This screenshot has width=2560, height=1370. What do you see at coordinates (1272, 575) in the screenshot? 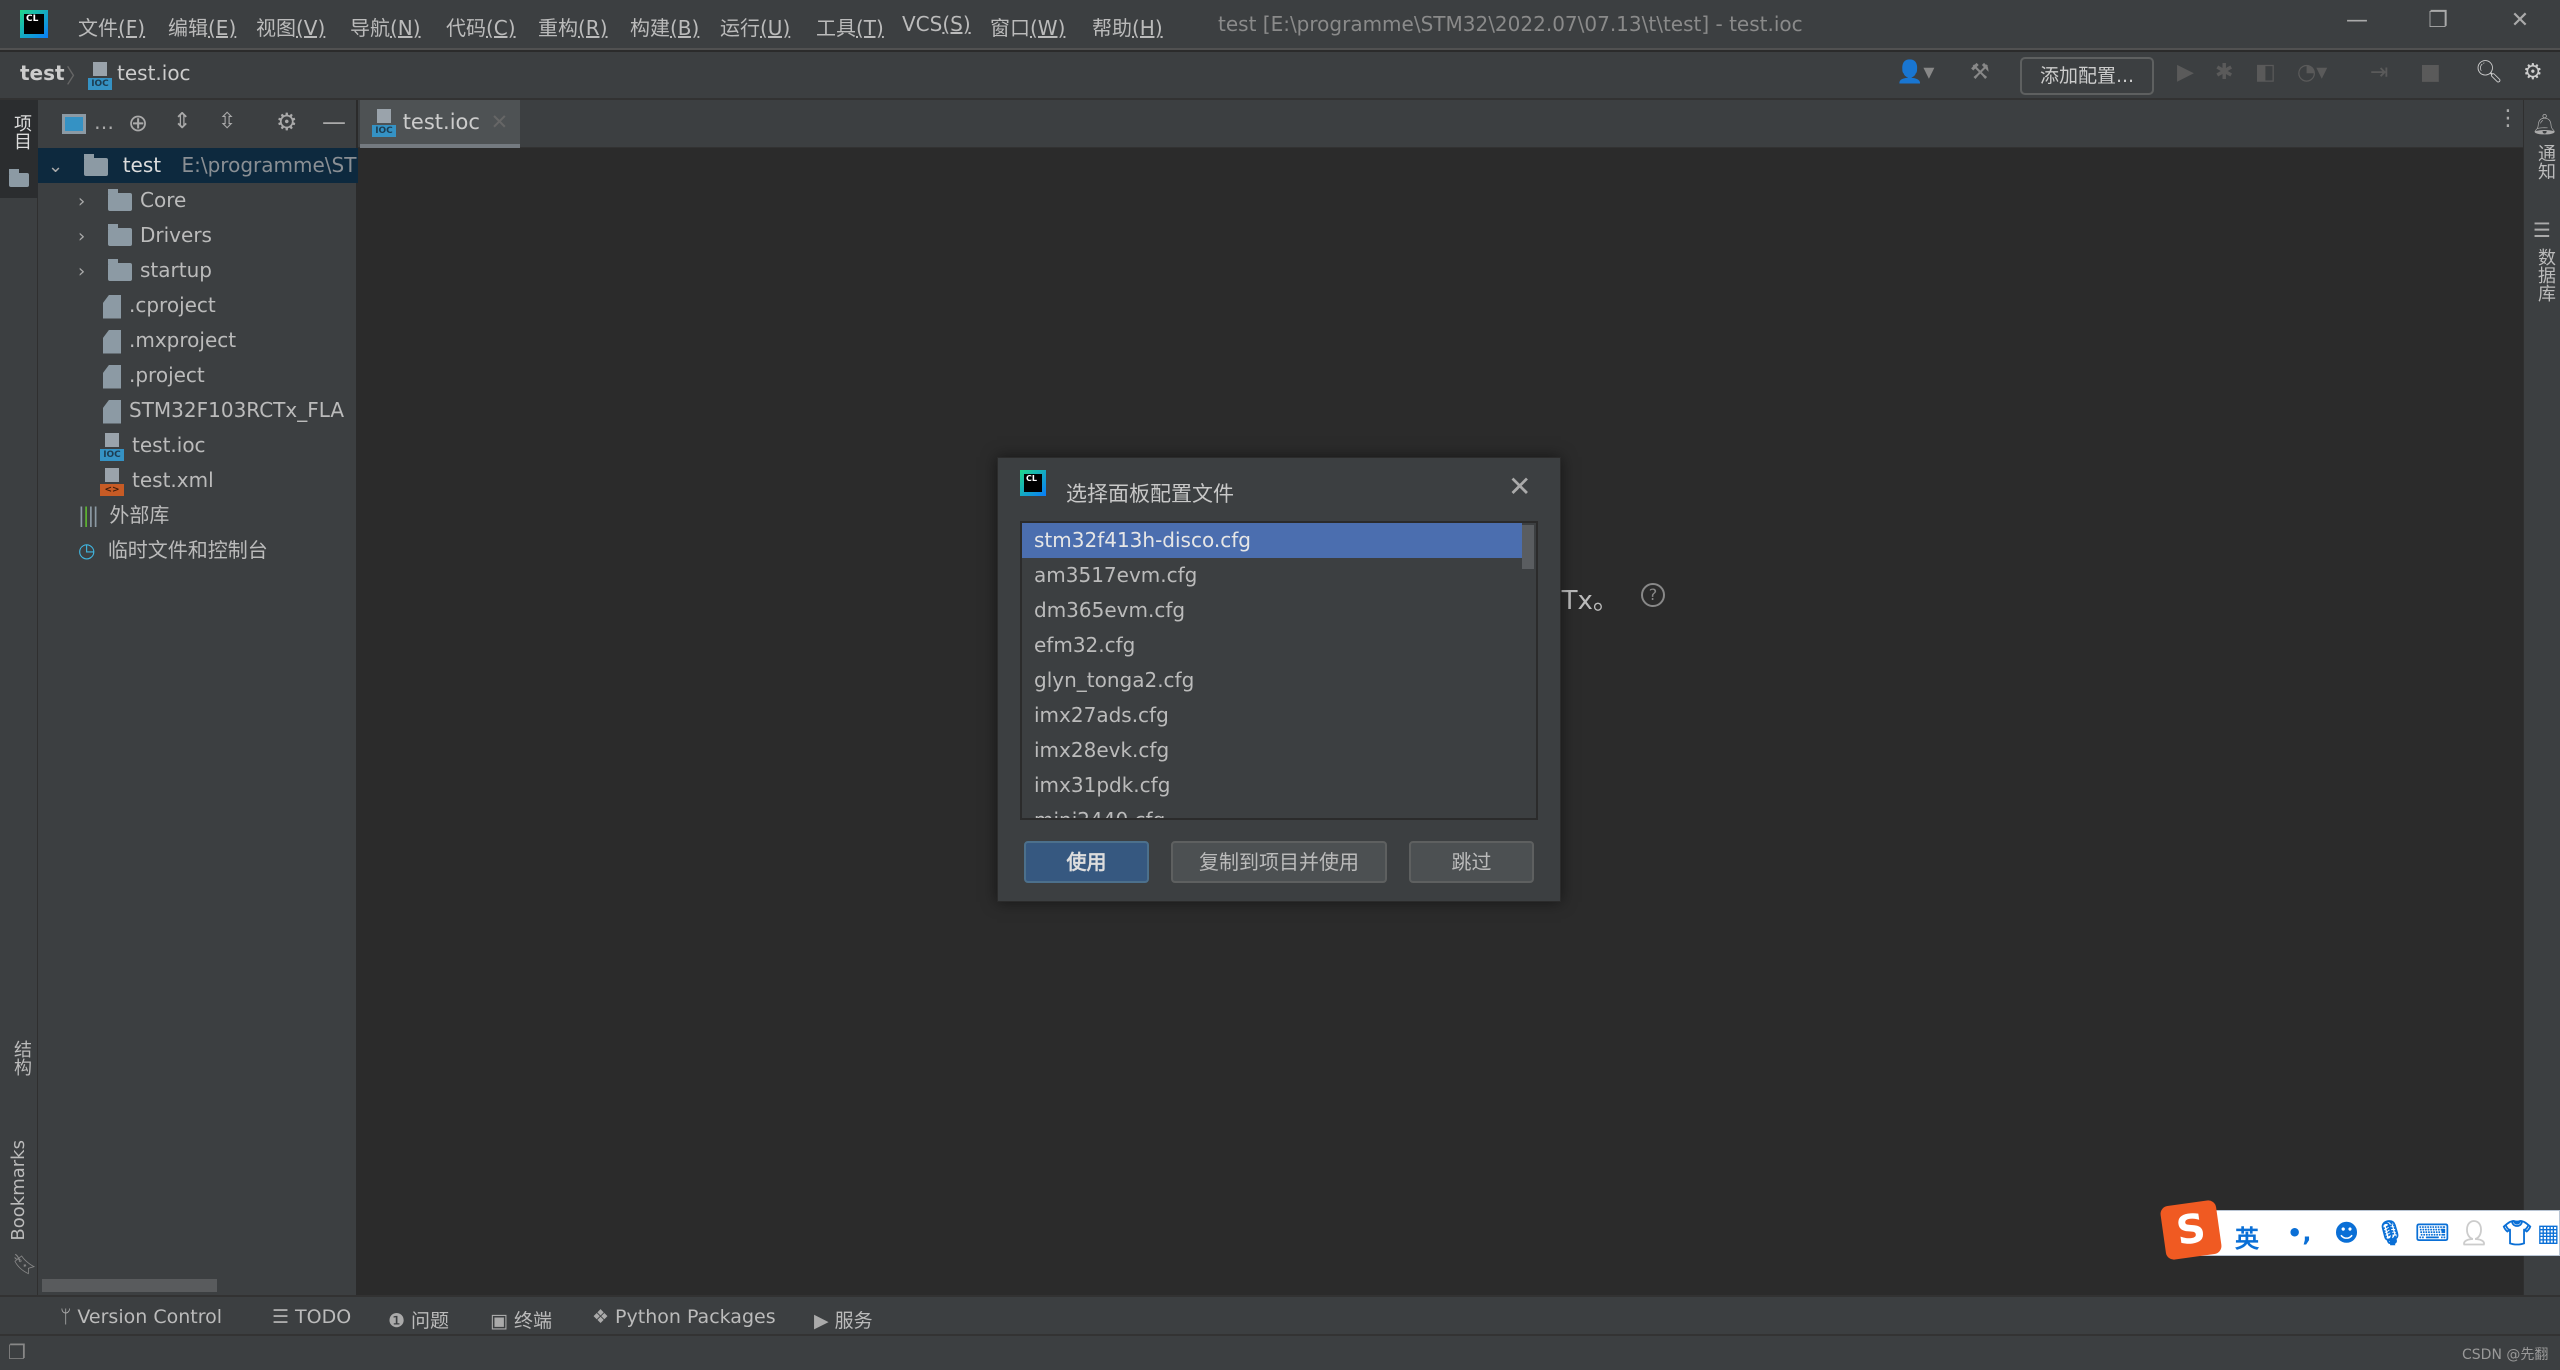
I see `list-item: am3517evm.cfg` at bounding box center [1272, 575].